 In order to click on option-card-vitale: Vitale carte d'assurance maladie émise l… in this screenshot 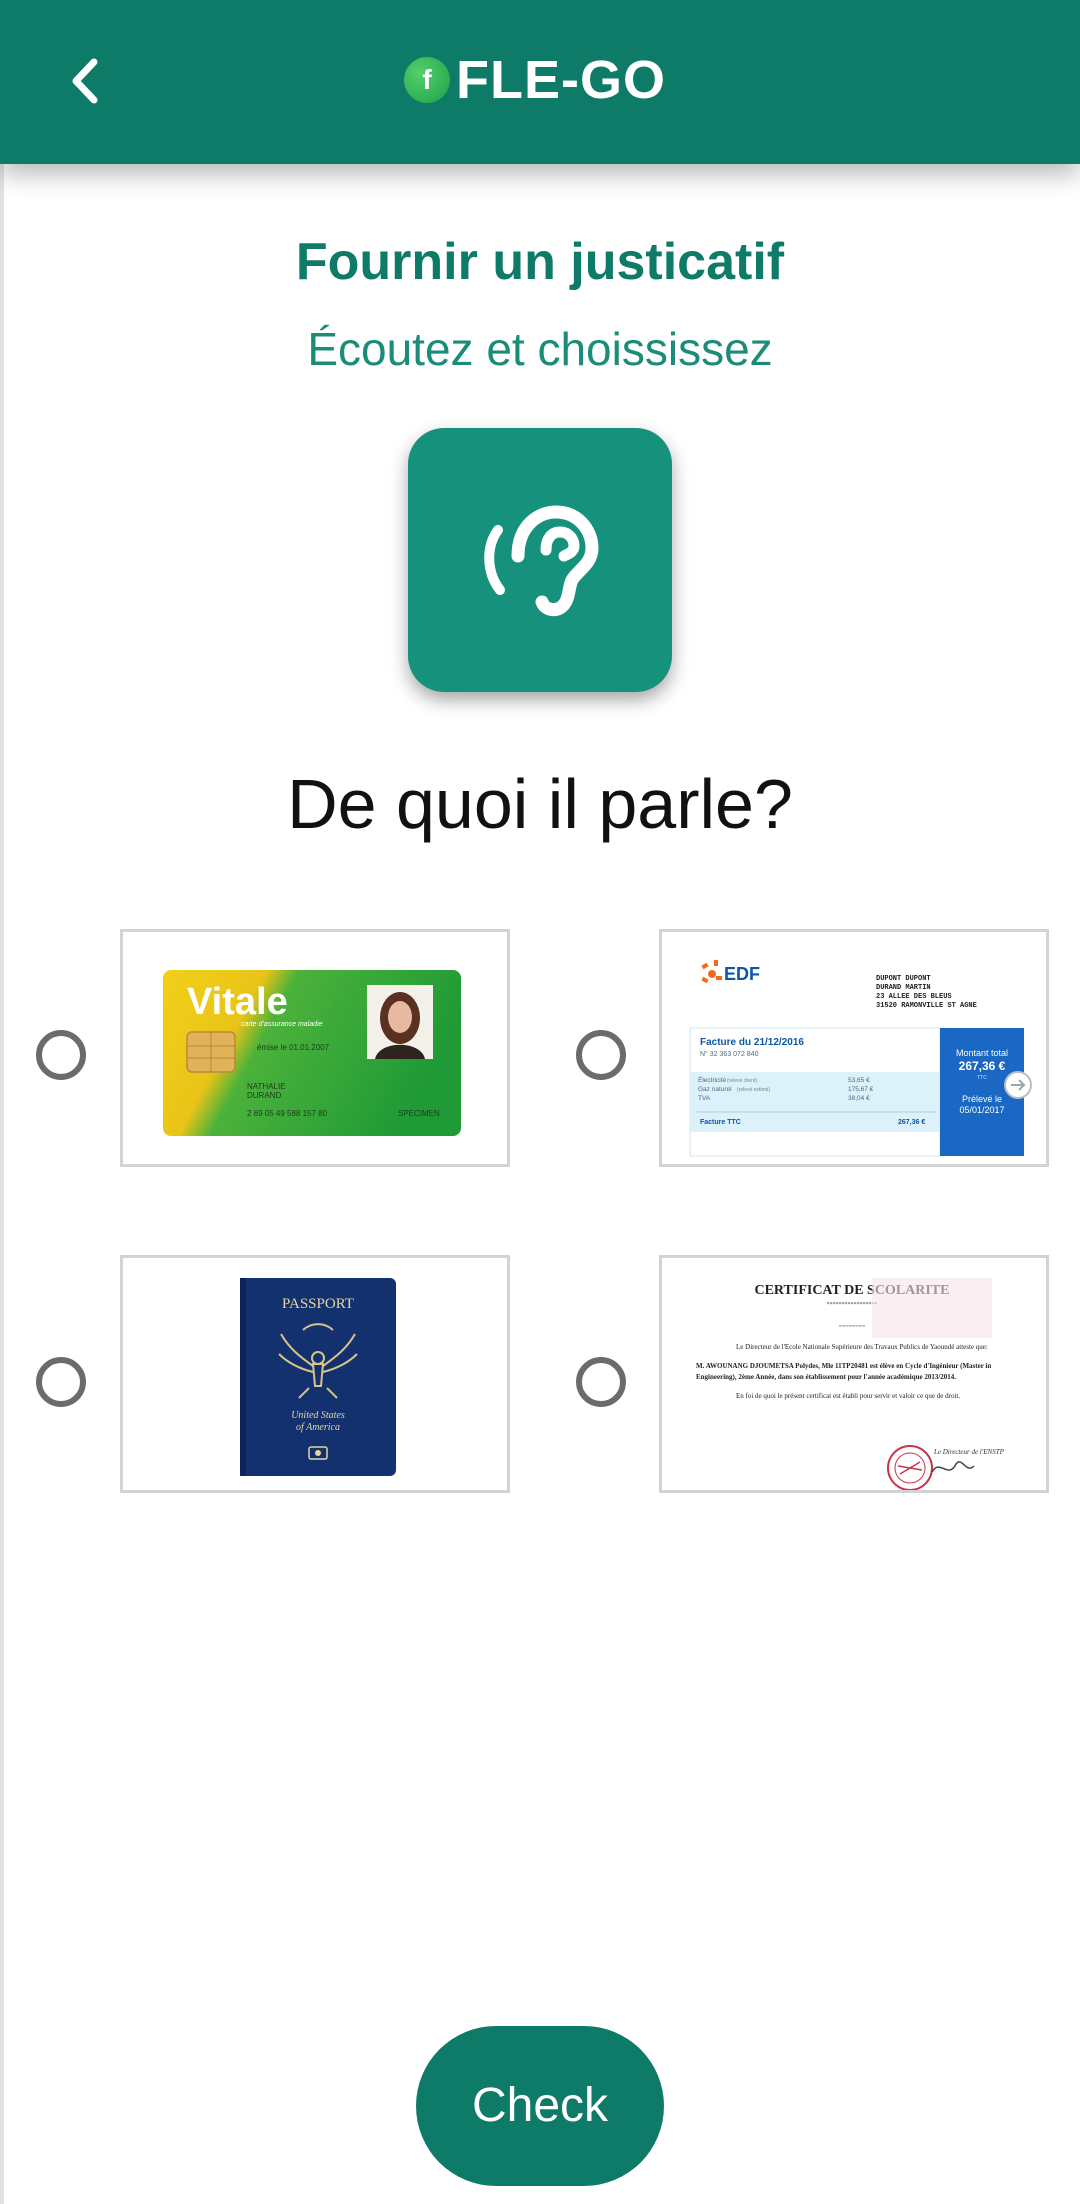, I will do `click(315, 1048)`.